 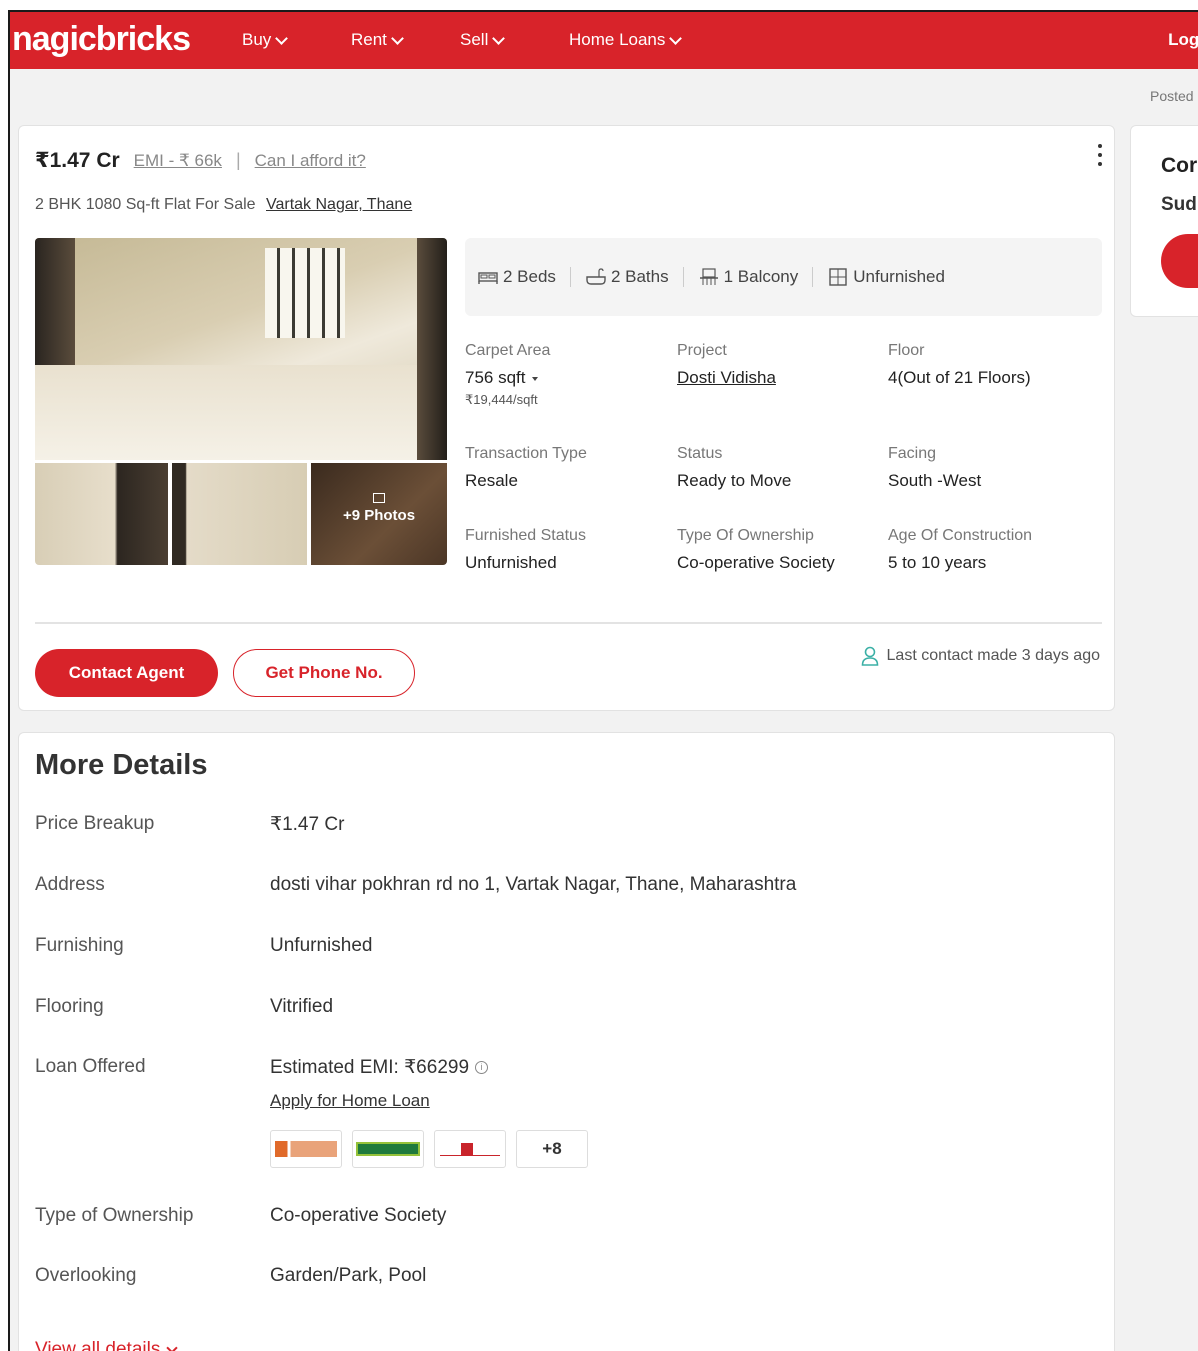 What do you see at coordinates (1164, 221) in the screenshot?
I see `contact-side-card: Cor Sud` at bounding box center [1164, 221].